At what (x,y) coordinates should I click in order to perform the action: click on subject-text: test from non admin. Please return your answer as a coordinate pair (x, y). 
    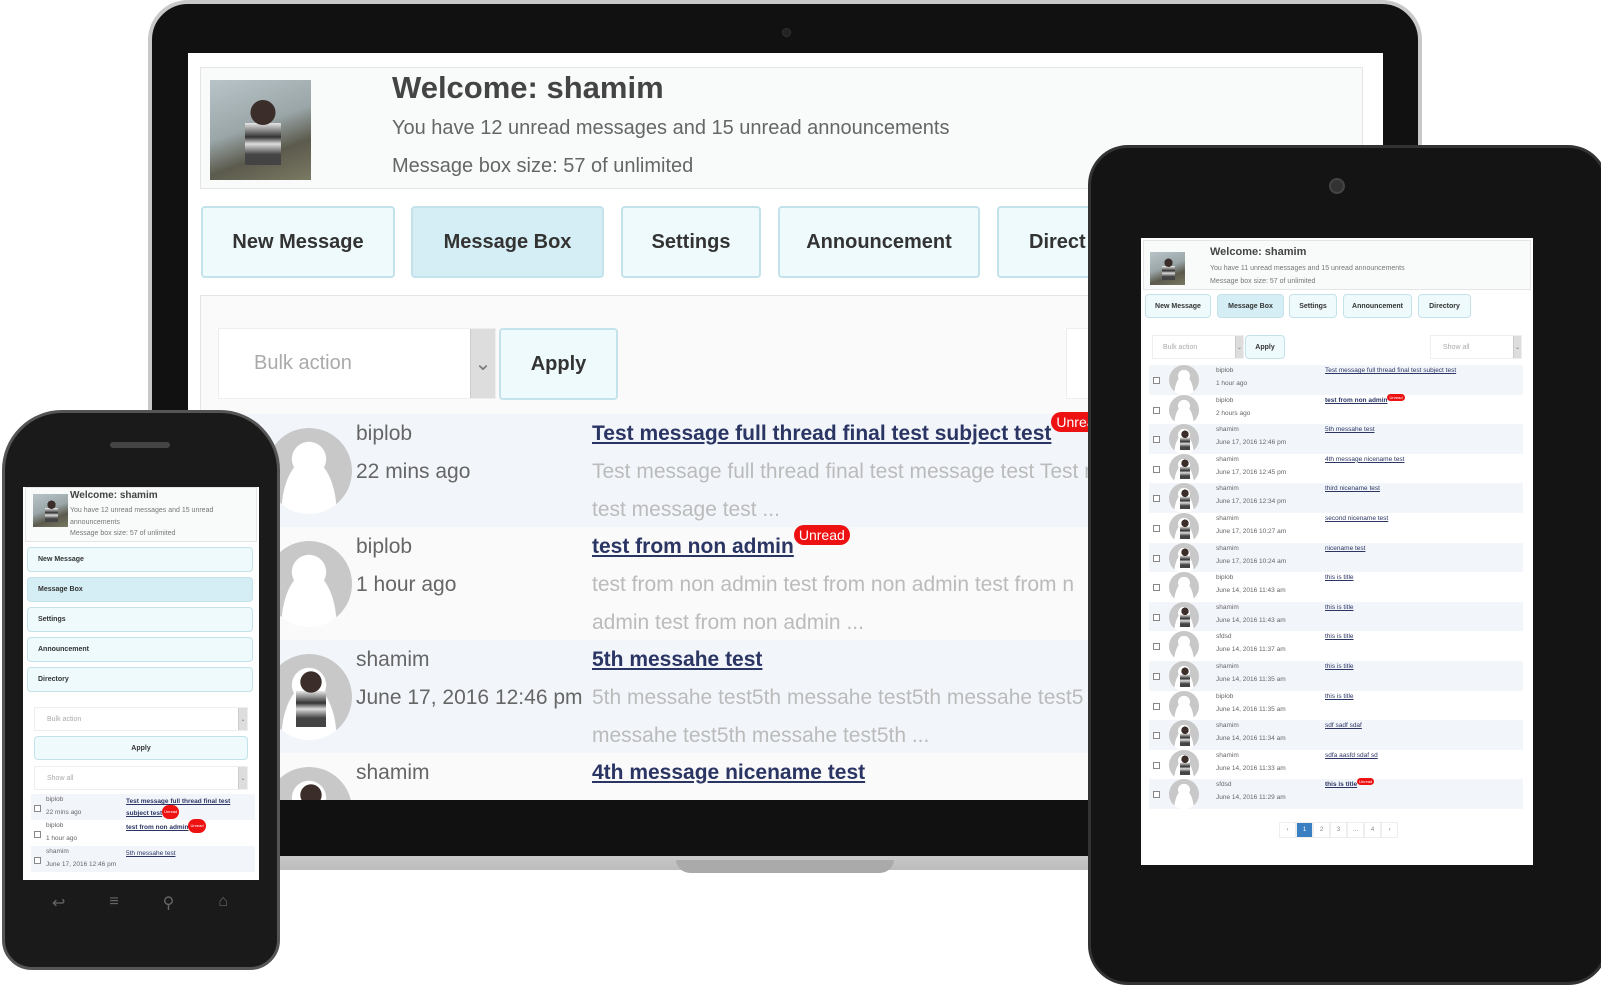
    Looking at the image, I should click on (157, 827).